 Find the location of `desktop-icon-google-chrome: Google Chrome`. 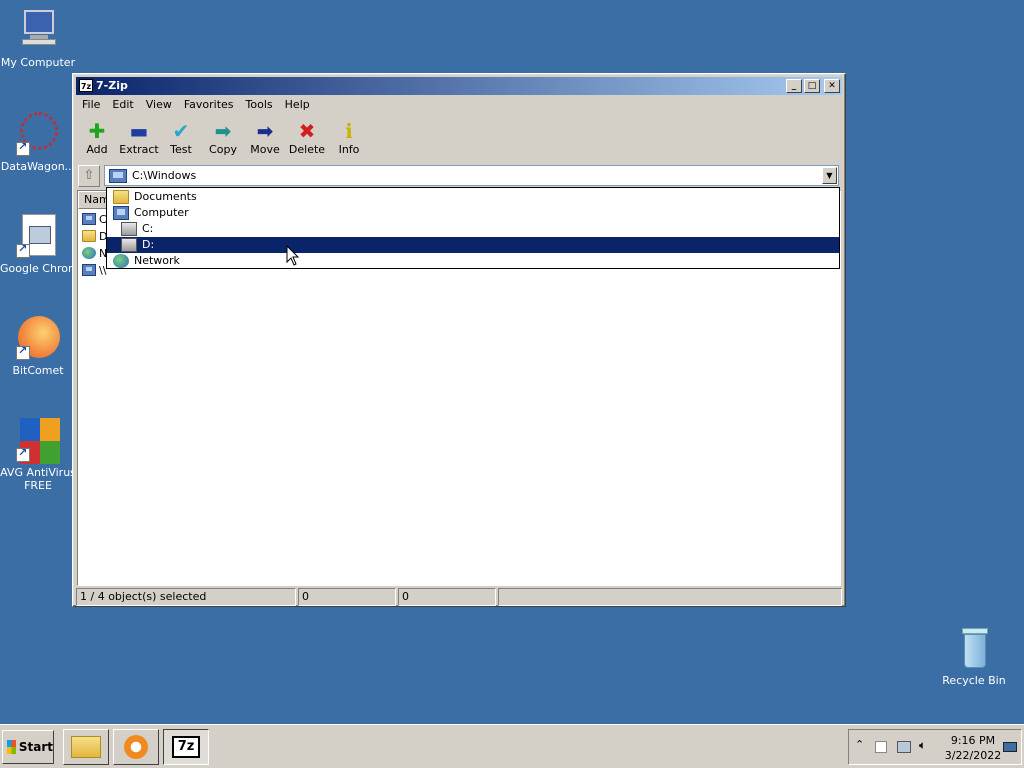

desktop-icon-google-chrome: Google Chrome is located at coordinates (38, 244).